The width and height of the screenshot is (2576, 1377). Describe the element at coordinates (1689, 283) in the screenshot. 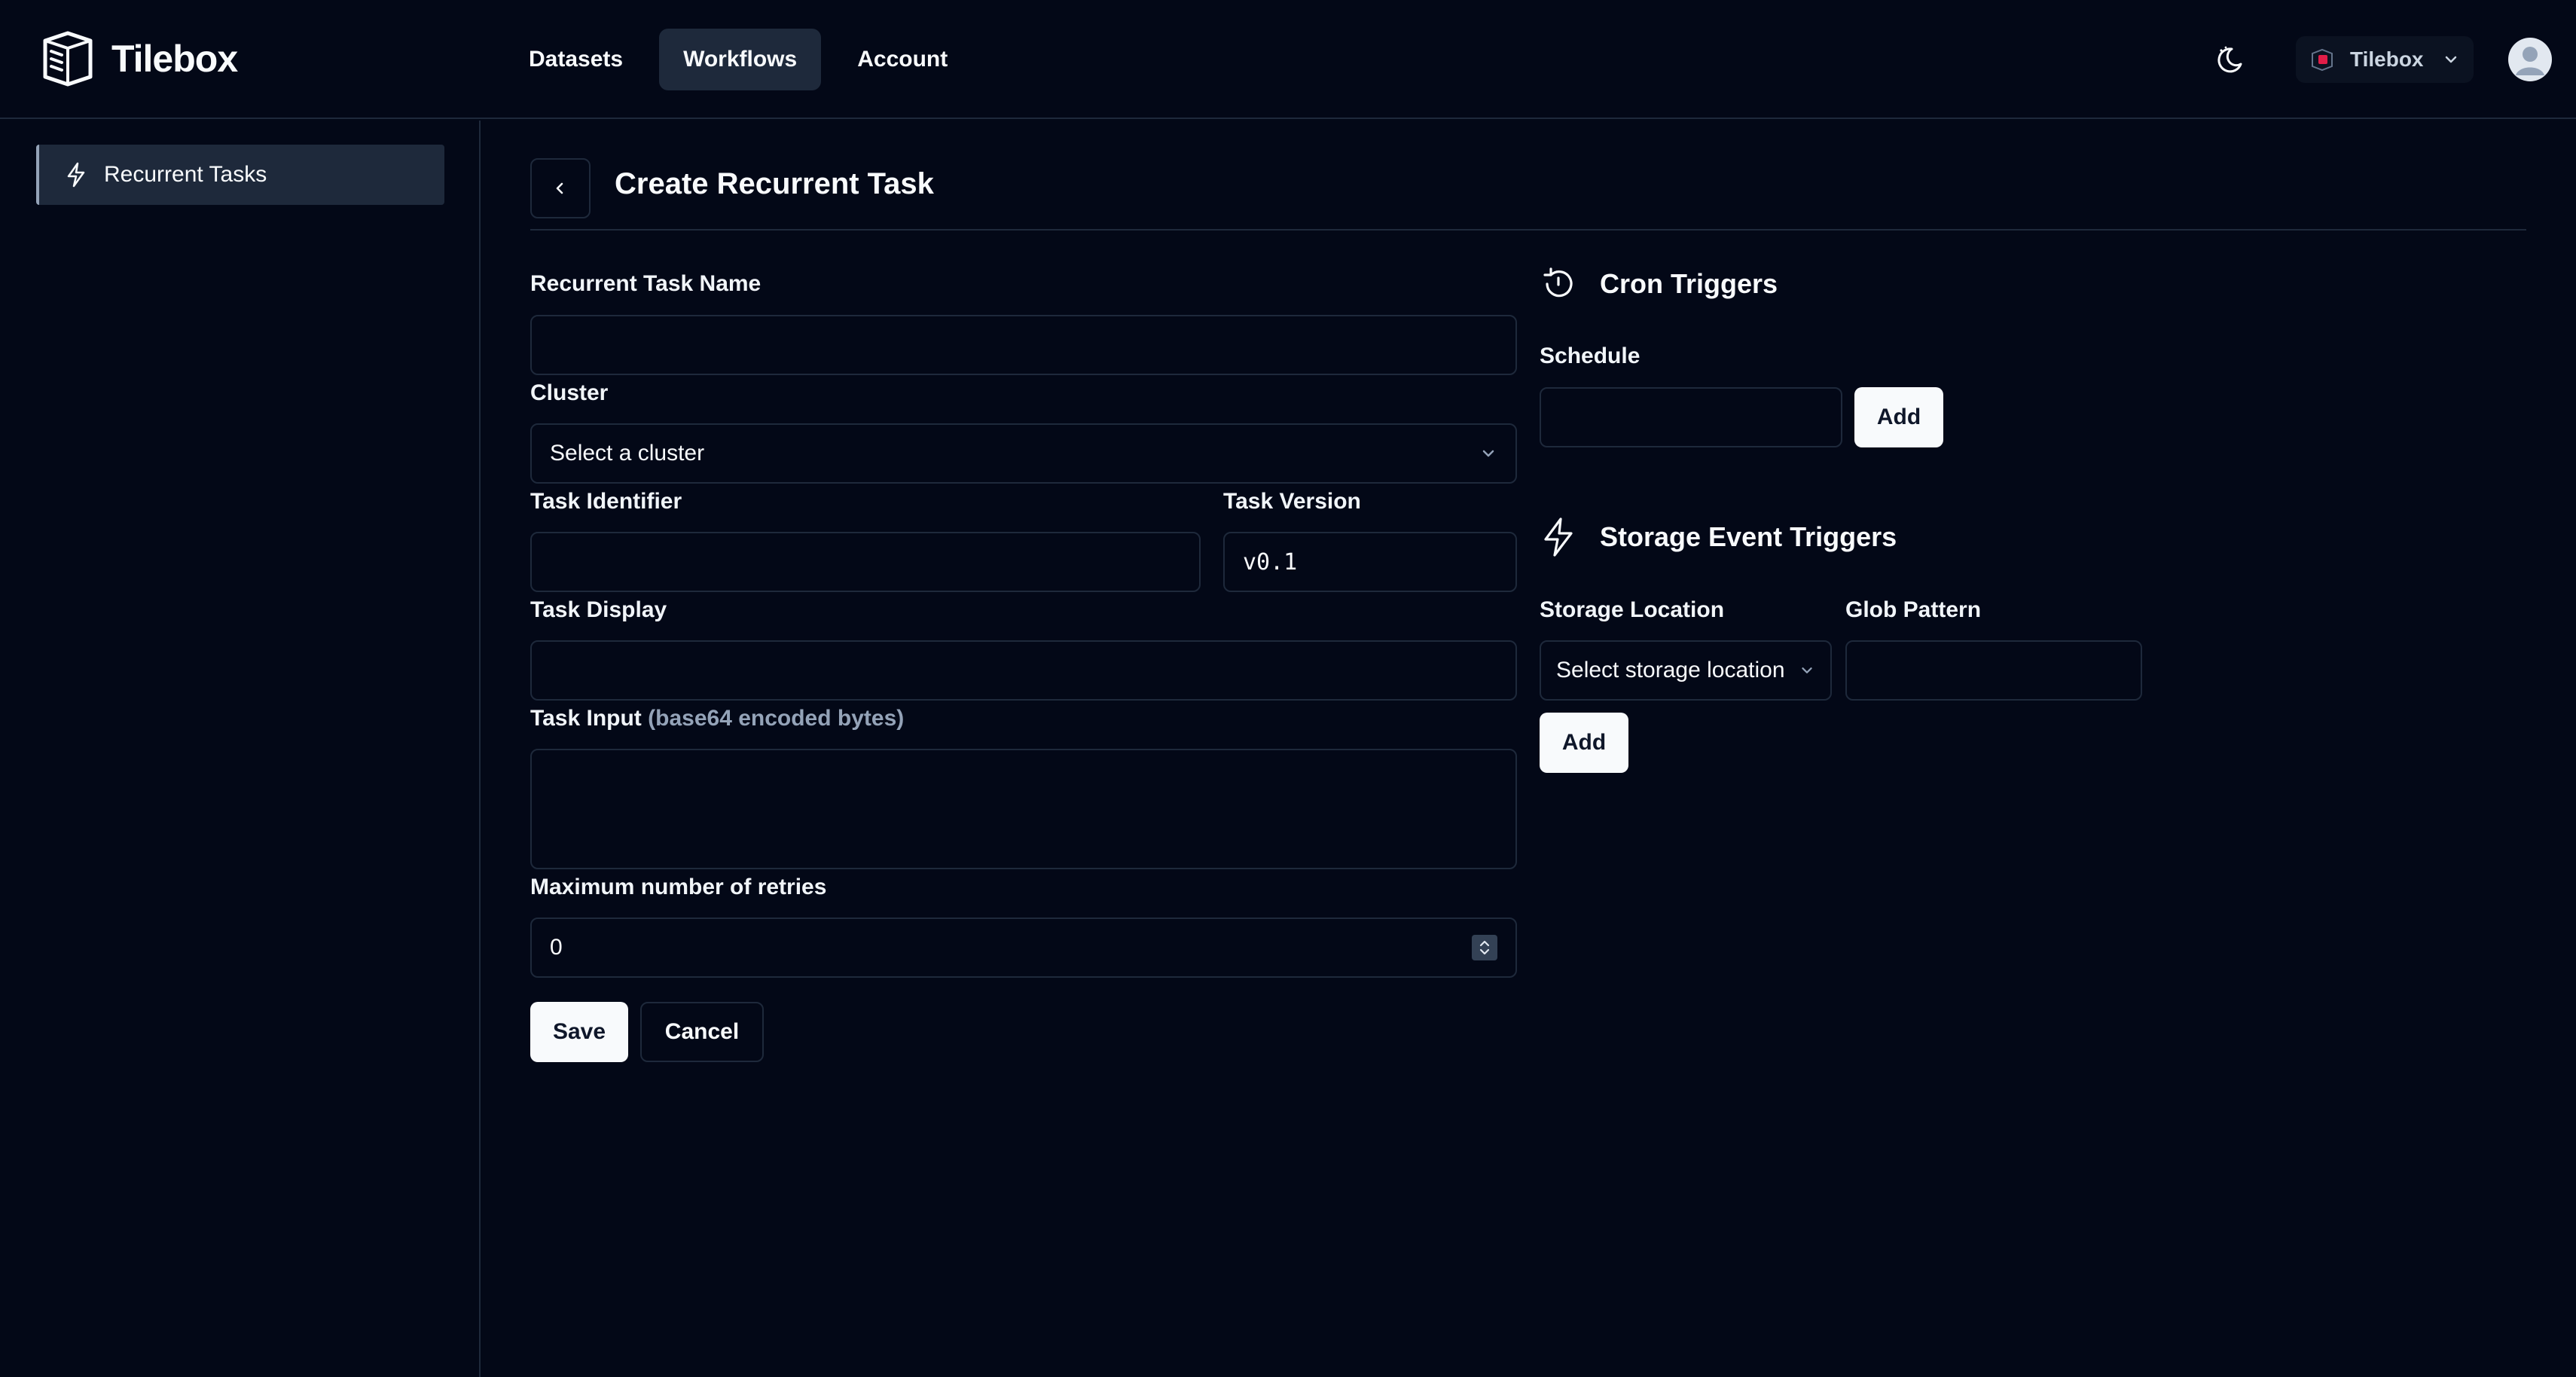

I see `cron-triggers-title: Cron Triggers` at that location.